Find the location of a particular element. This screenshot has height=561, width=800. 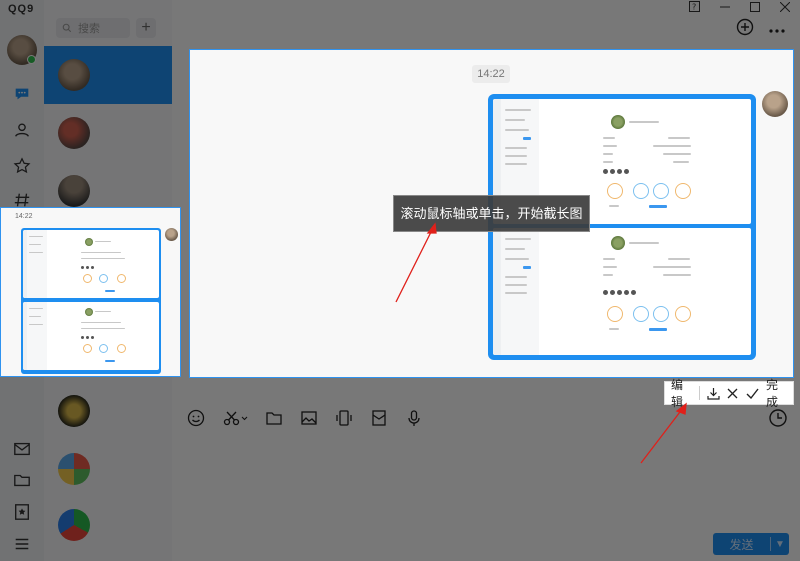

red-packet-icon is located at coordinates (379, 418).